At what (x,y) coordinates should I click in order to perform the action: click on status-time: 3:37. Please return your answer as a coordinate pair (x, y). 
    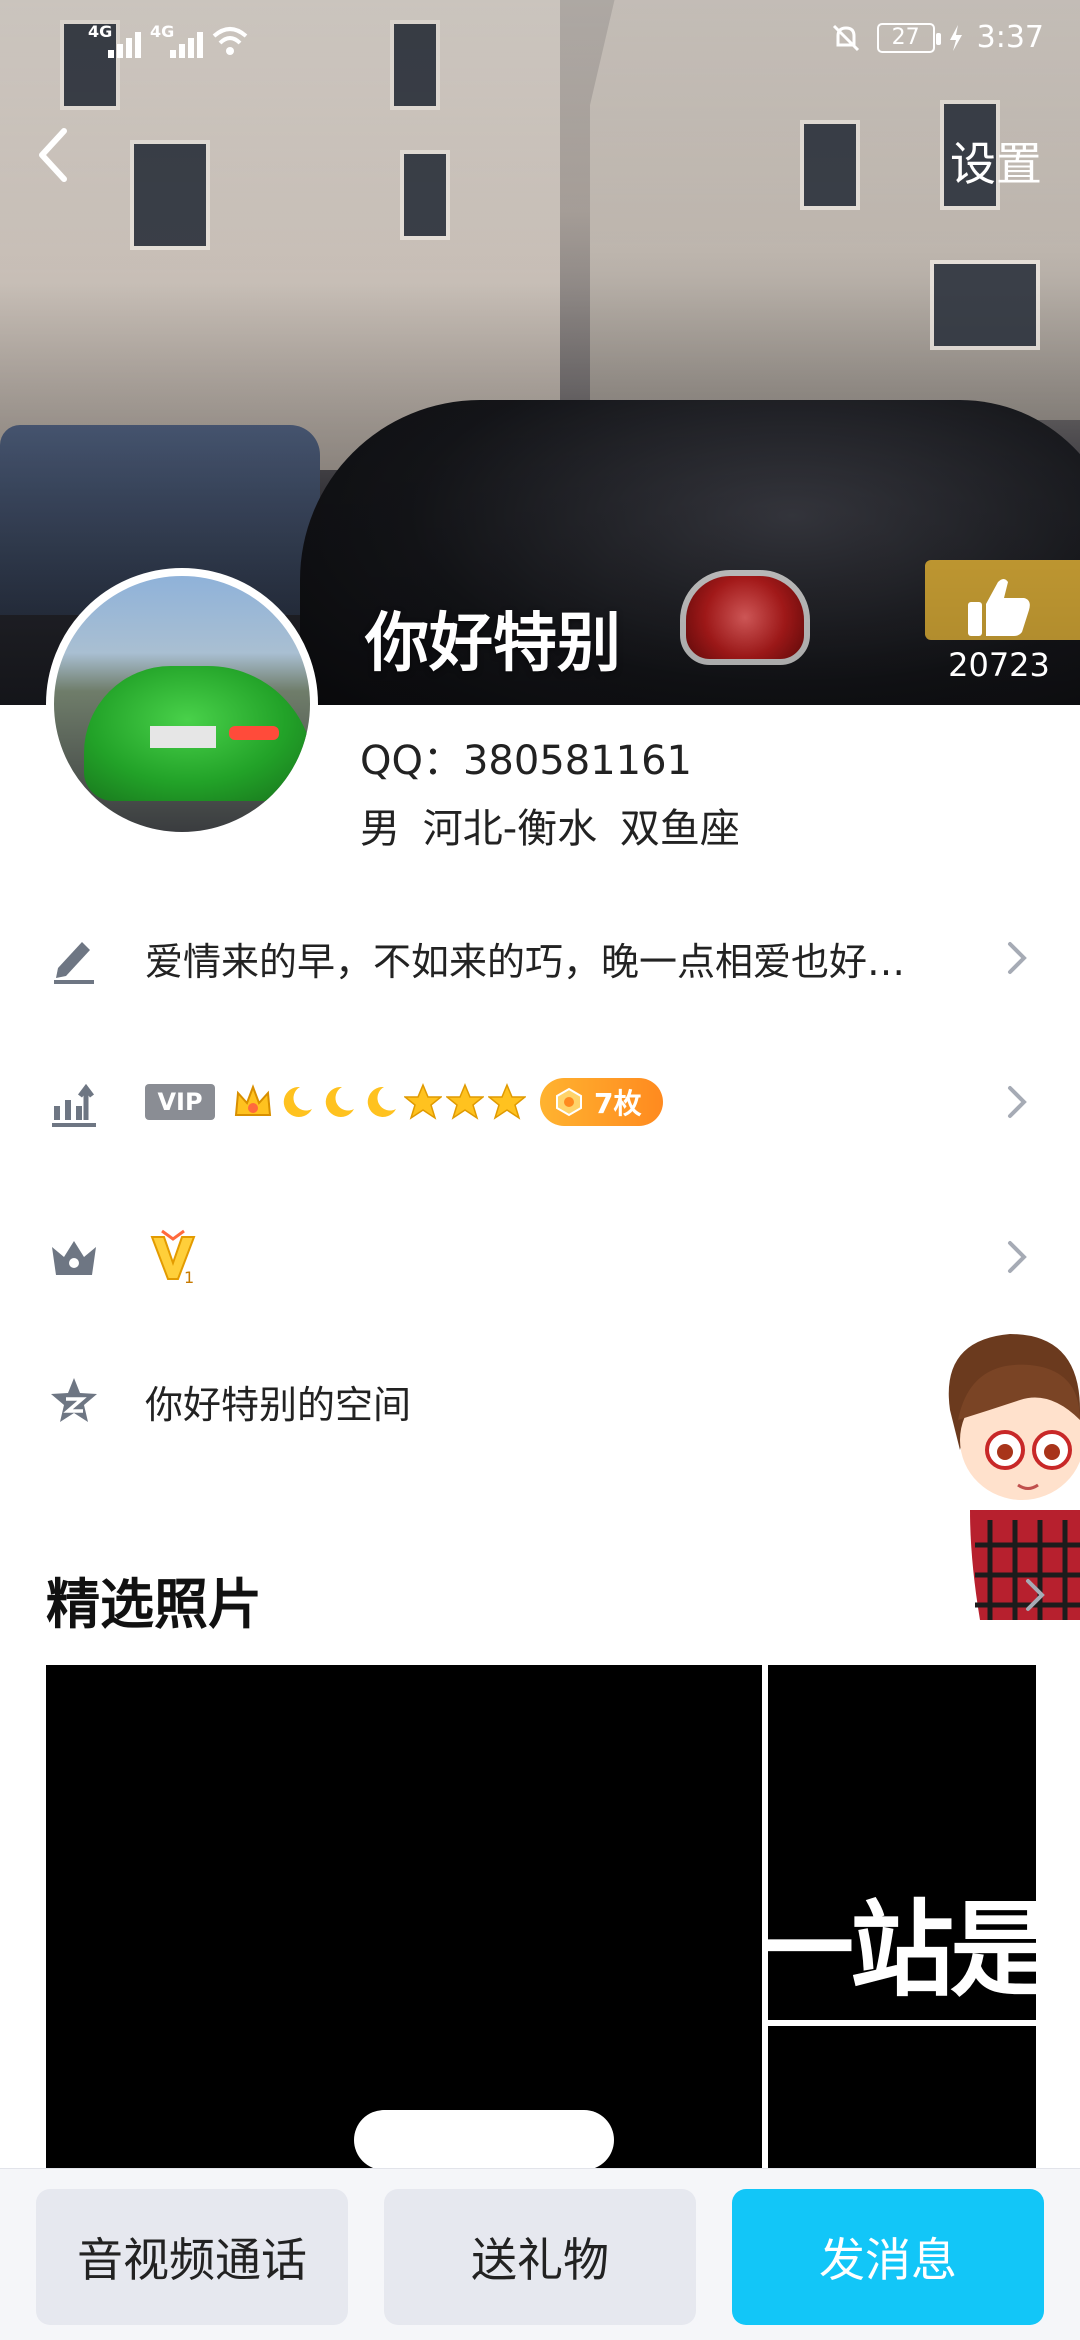
    Looking at the image, I should click on (1010, 37).